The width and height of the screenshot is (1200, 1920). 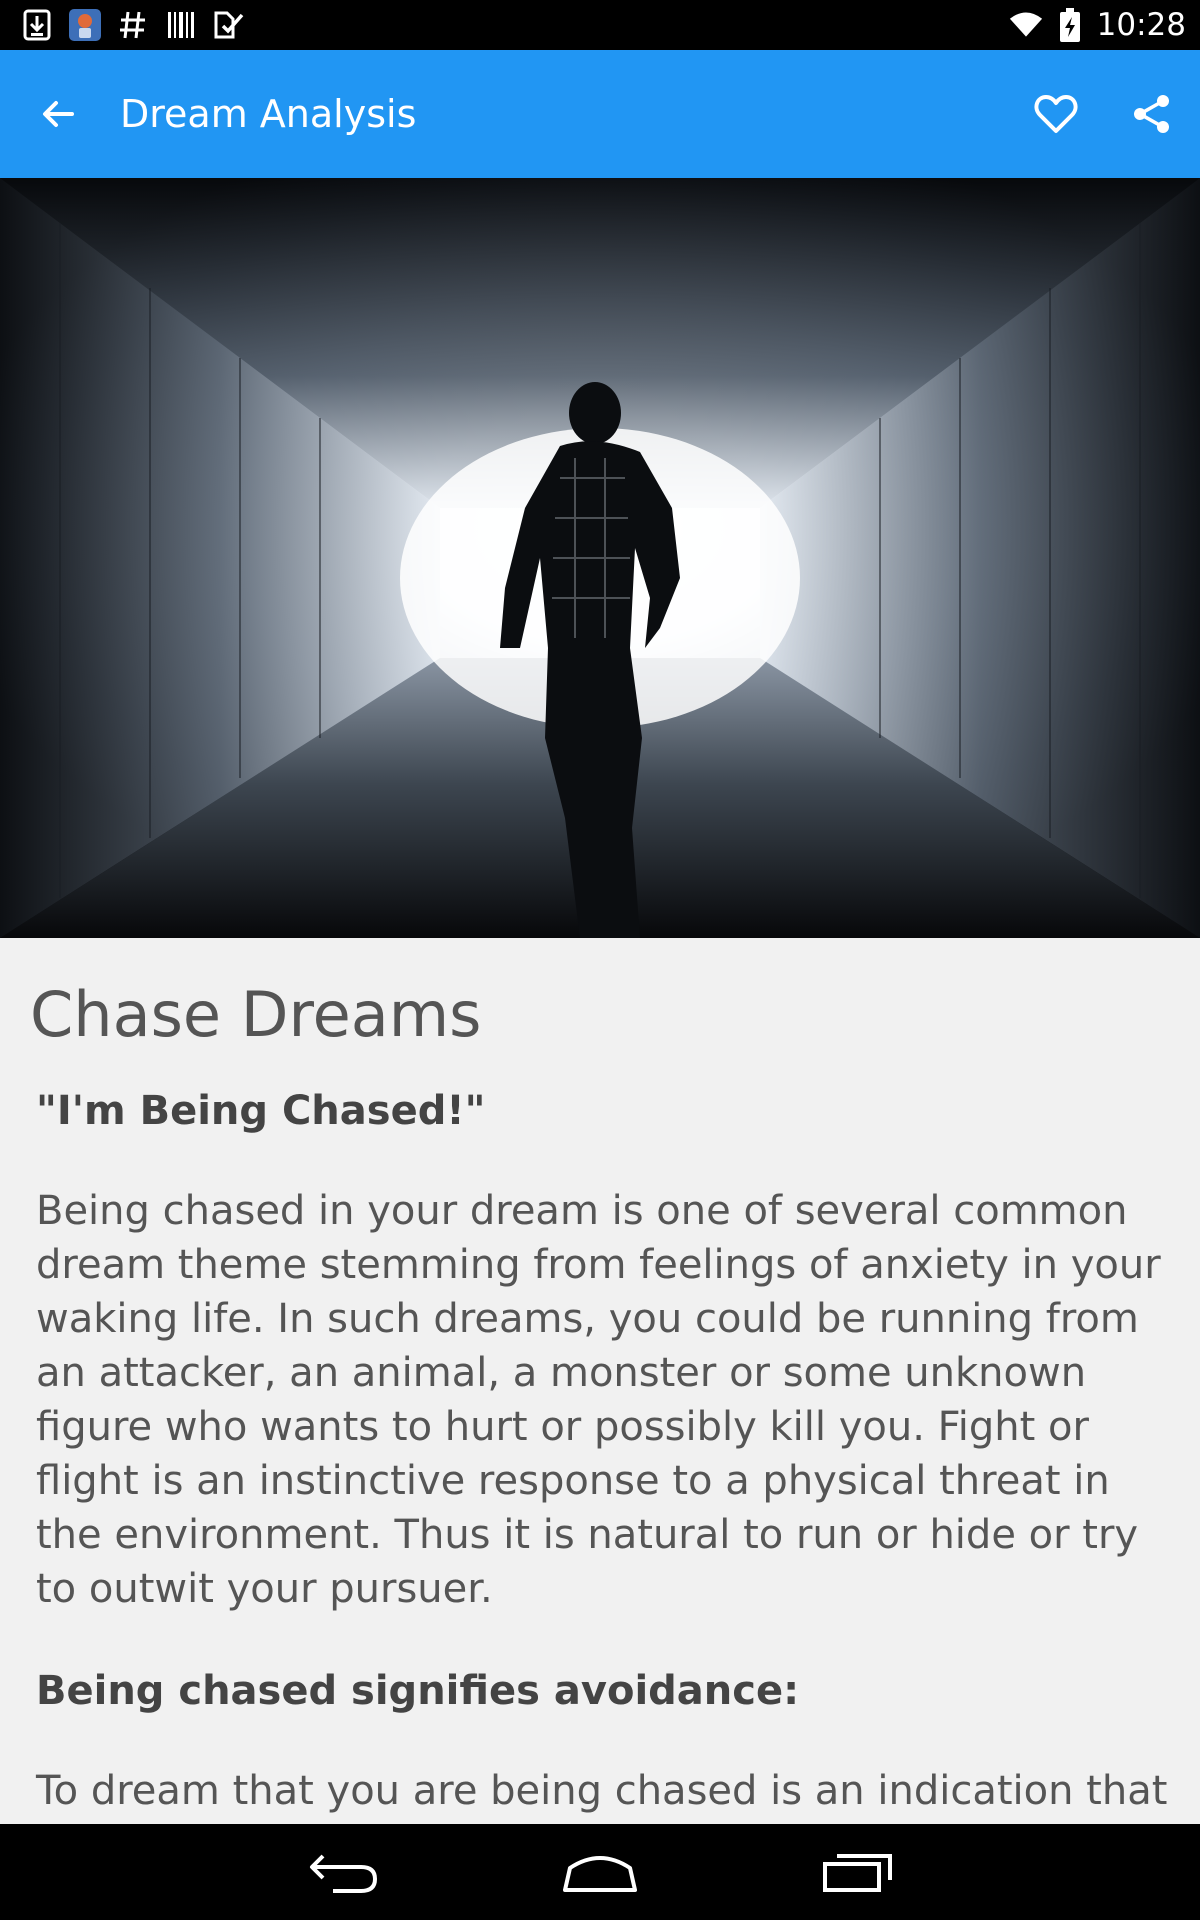 I want to click on app-notification-icon, so click(x=85, y=25).